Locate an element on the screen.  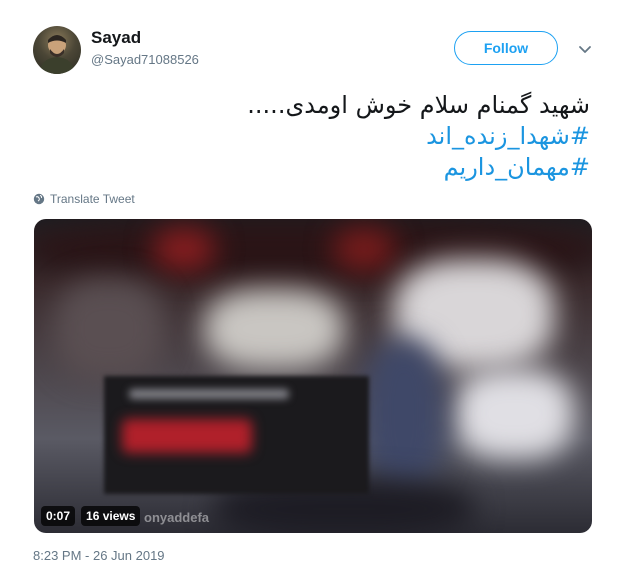
chevron-down-icon is located at coordinates (585, 49).